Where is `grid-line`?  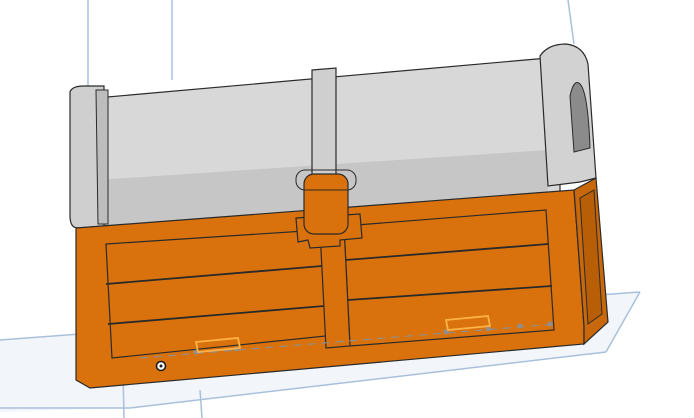
grid-line is located at coordinates (571, 22).